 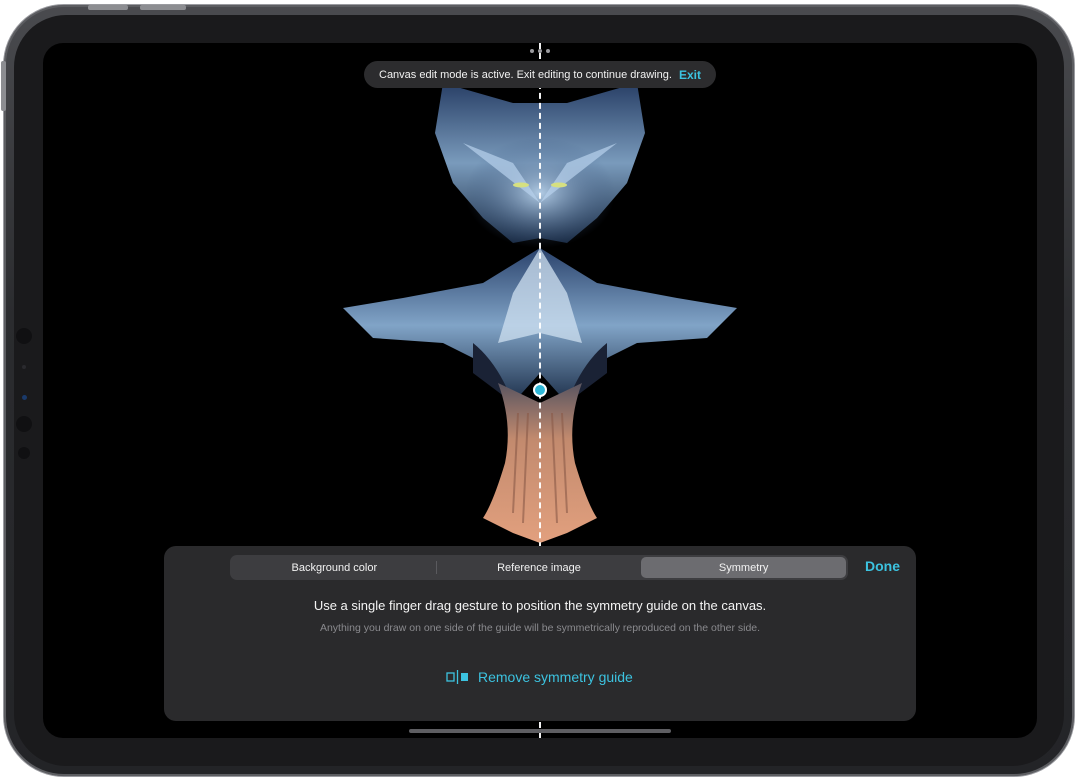 I want to click on done-button: Done, so click(x=882, y=566).